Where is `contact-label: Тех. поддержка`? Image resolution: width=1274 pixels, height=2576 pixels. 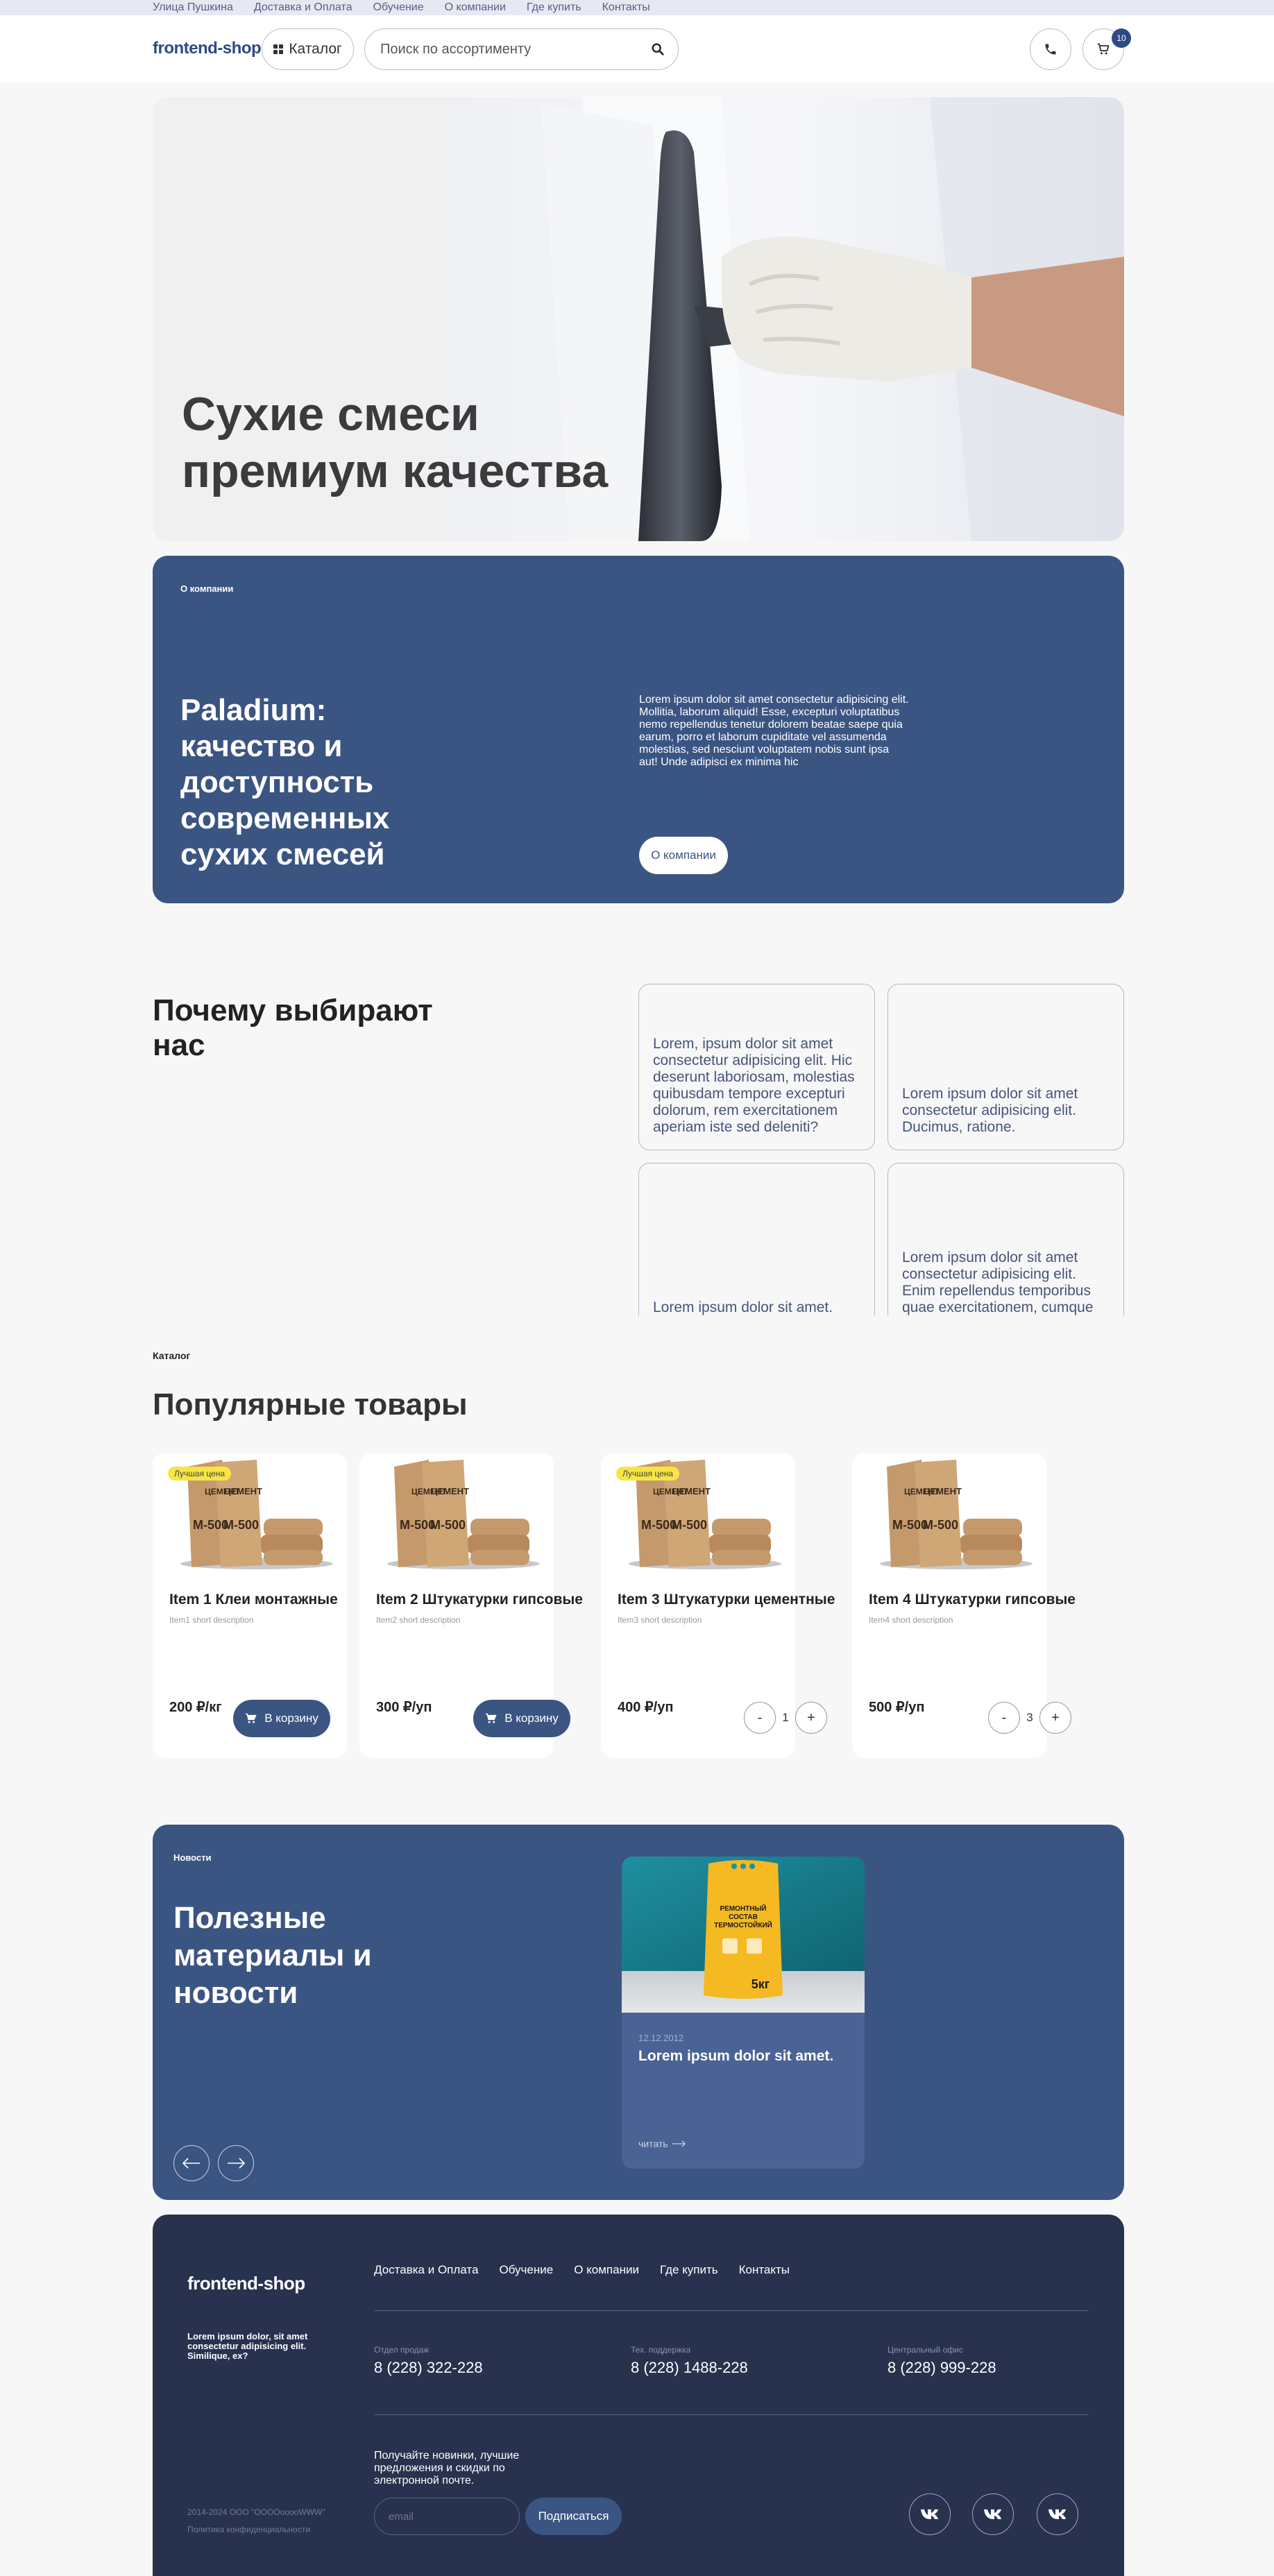
contact-label: Тех. поддержка is located at coordinates (661, 2350).